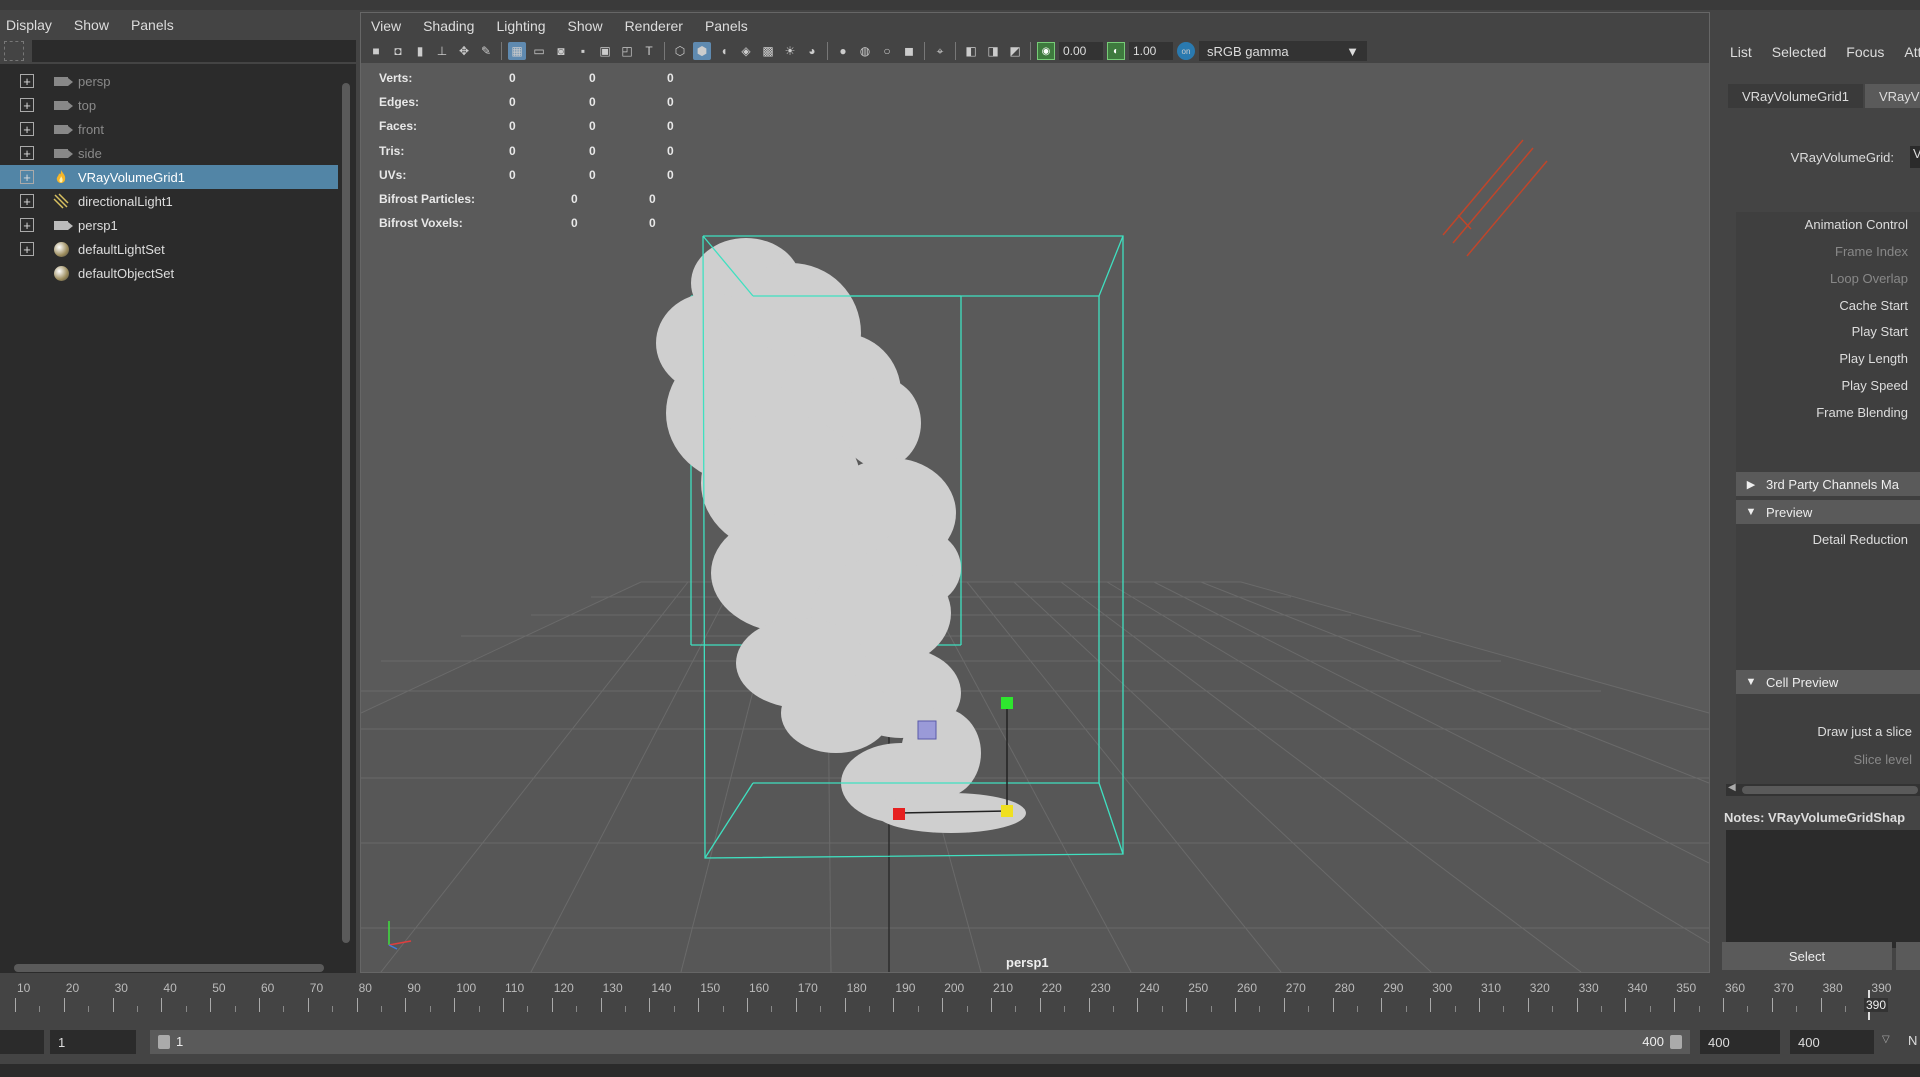 This screenshot has width=1920, height=1077. What do you see at coordinates (1865, 52) in the screenshot?
I see `attr-menu-focus: Focus` at bounding box center [1865, 52].